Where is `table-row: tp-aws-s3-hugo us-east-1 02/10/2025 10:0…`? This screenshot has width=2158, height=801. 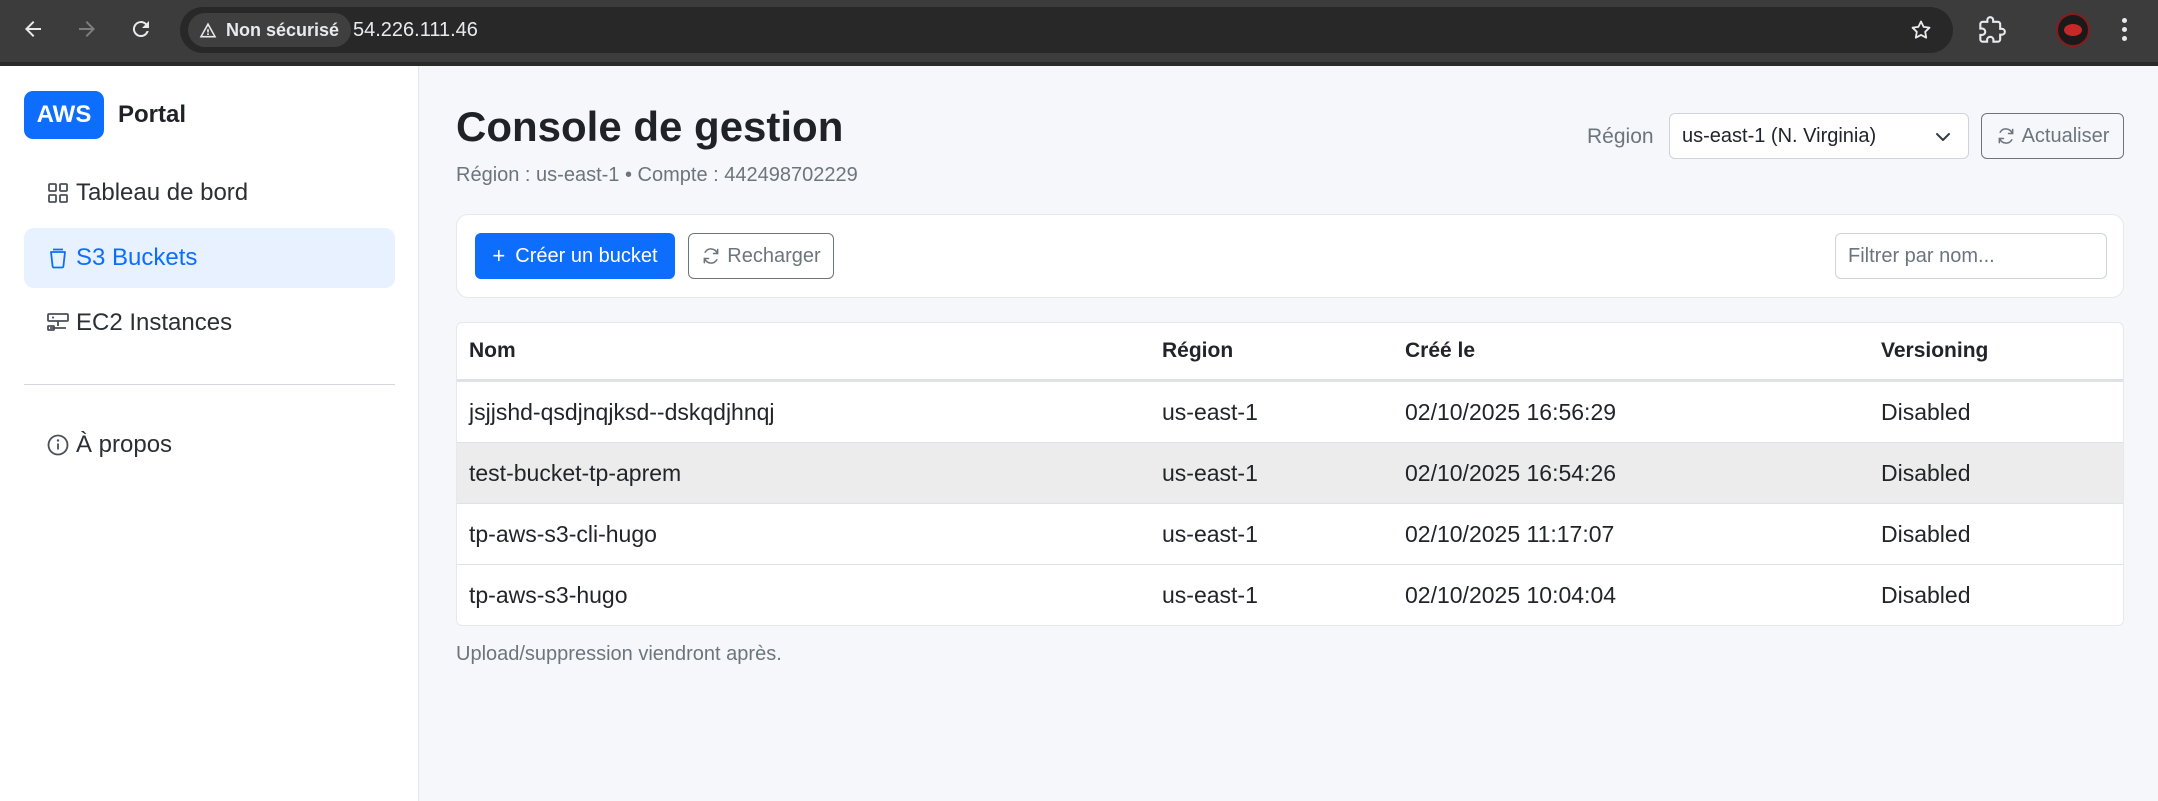 table-row: tp-aws-s3-hugo us-east-1 02/10/2025 10:0… is located at coordinates (1290, 594).